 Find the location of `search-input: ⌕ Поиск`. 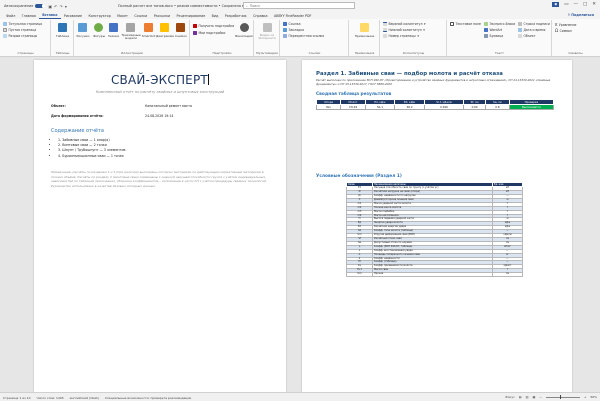

search-input: ⌕ Поиск is located at coordinates (299, 5).